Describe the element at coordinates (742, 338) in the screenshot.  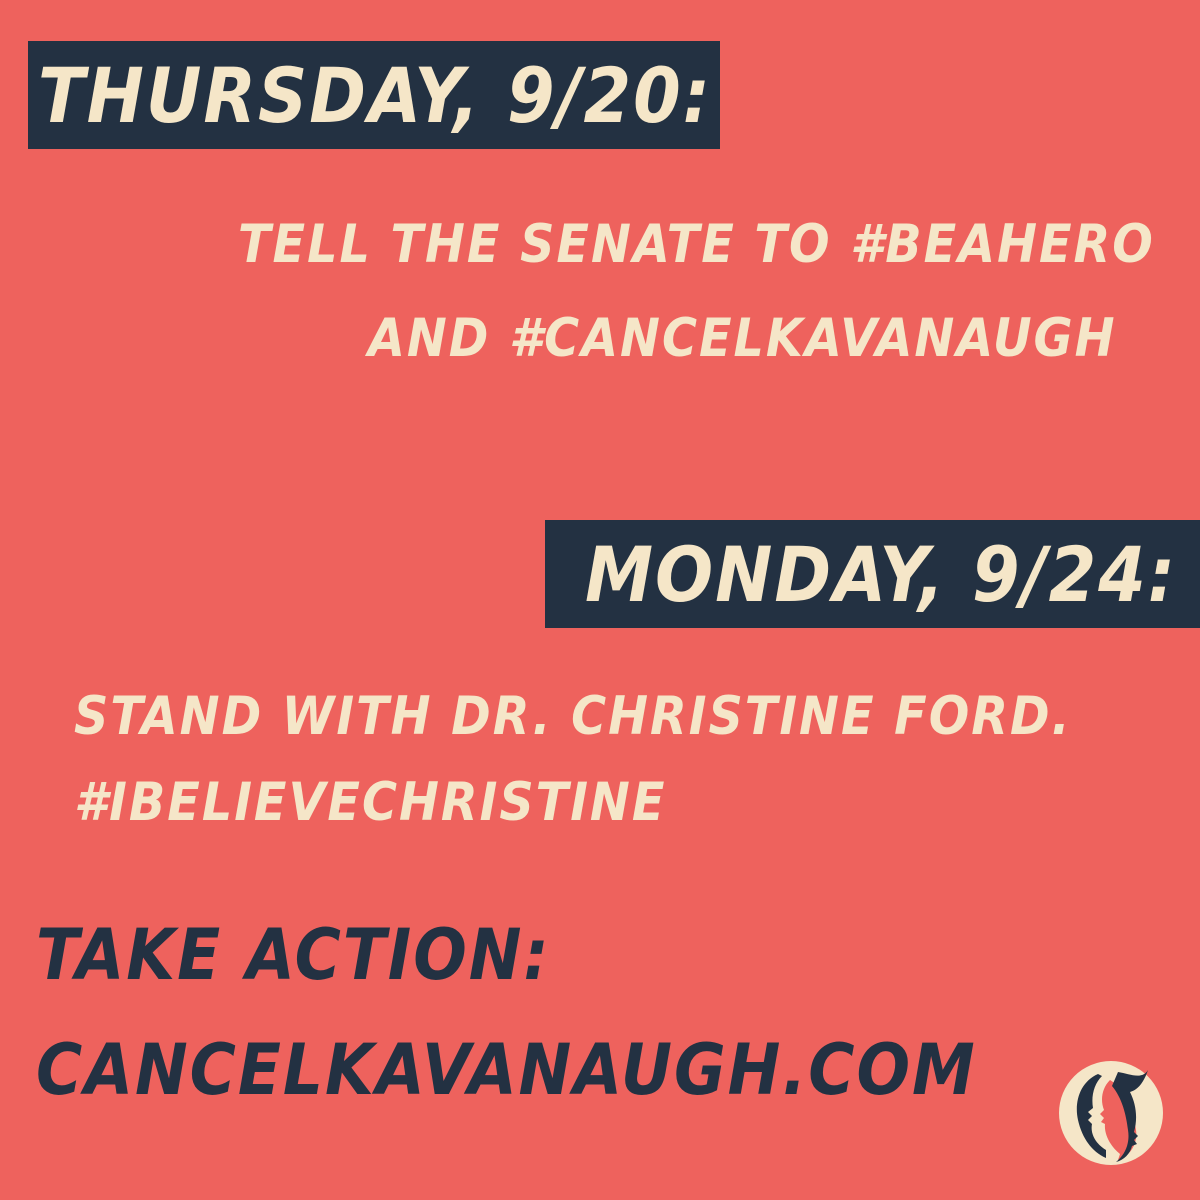
I see `thursday-message-line-2: AND #CANCELKAVANAUGH` at that location.